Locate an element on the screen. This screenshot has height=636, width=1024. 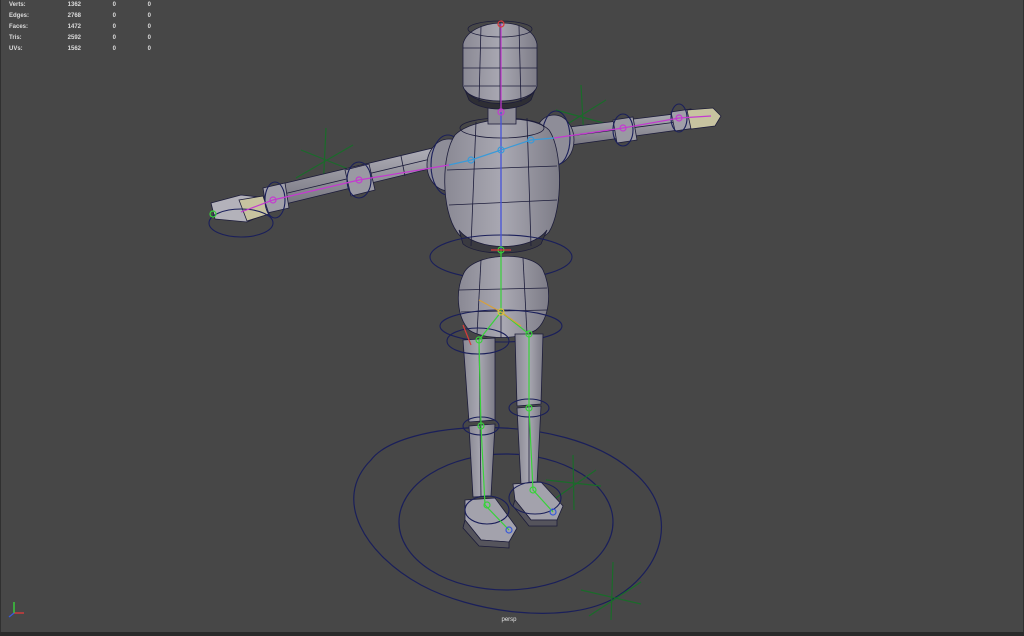
hud-row-edges: Edges: 2768 0 0 is located at coordinates (80, 16).